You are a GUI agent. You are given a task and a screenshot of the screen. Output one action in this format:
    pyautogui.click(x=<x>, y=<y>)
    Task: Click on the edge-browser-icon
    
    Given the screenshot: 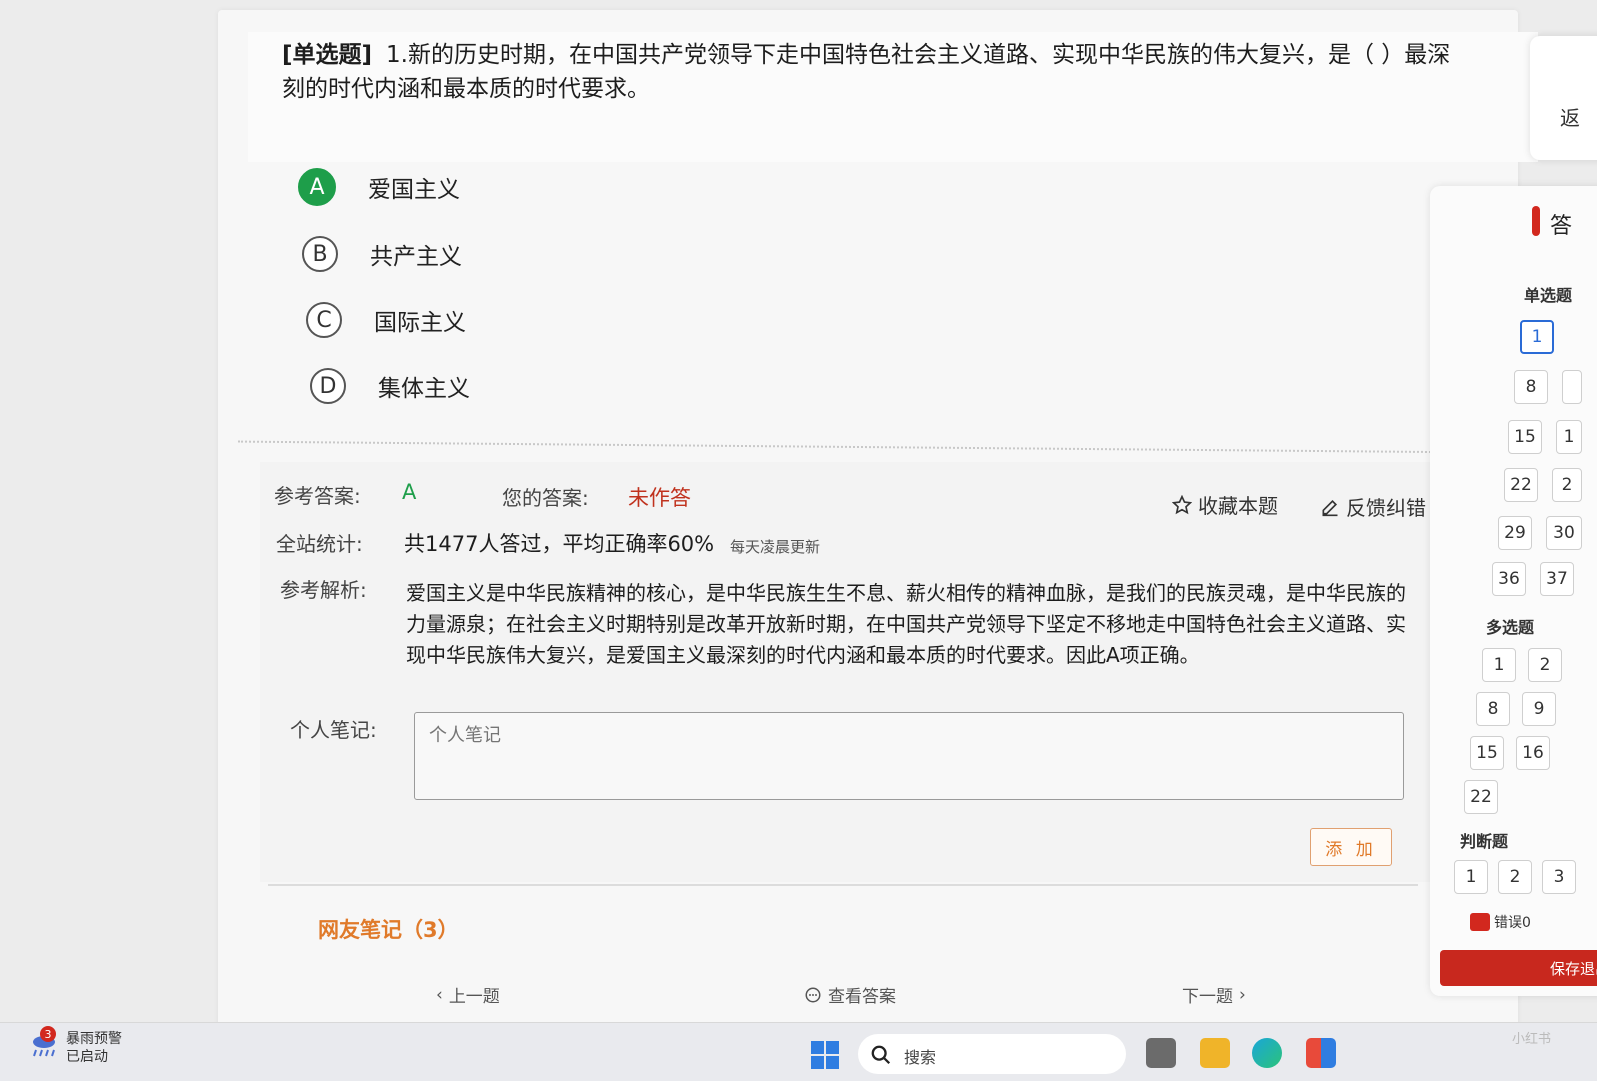 What is the action you would take?
    pyautogui.click(x=1267, y=1053)
    